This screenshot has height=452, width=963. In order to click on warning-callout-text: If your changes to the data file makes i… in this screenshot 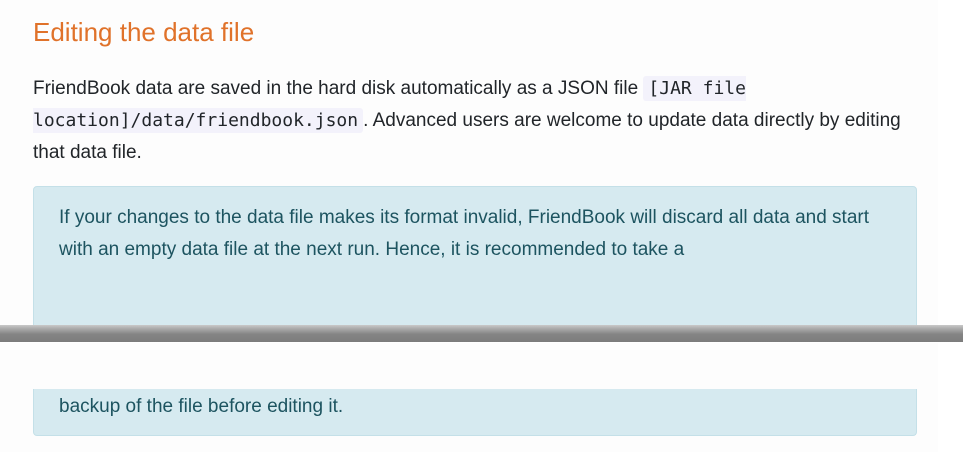, I will do `click(464, 233)`.